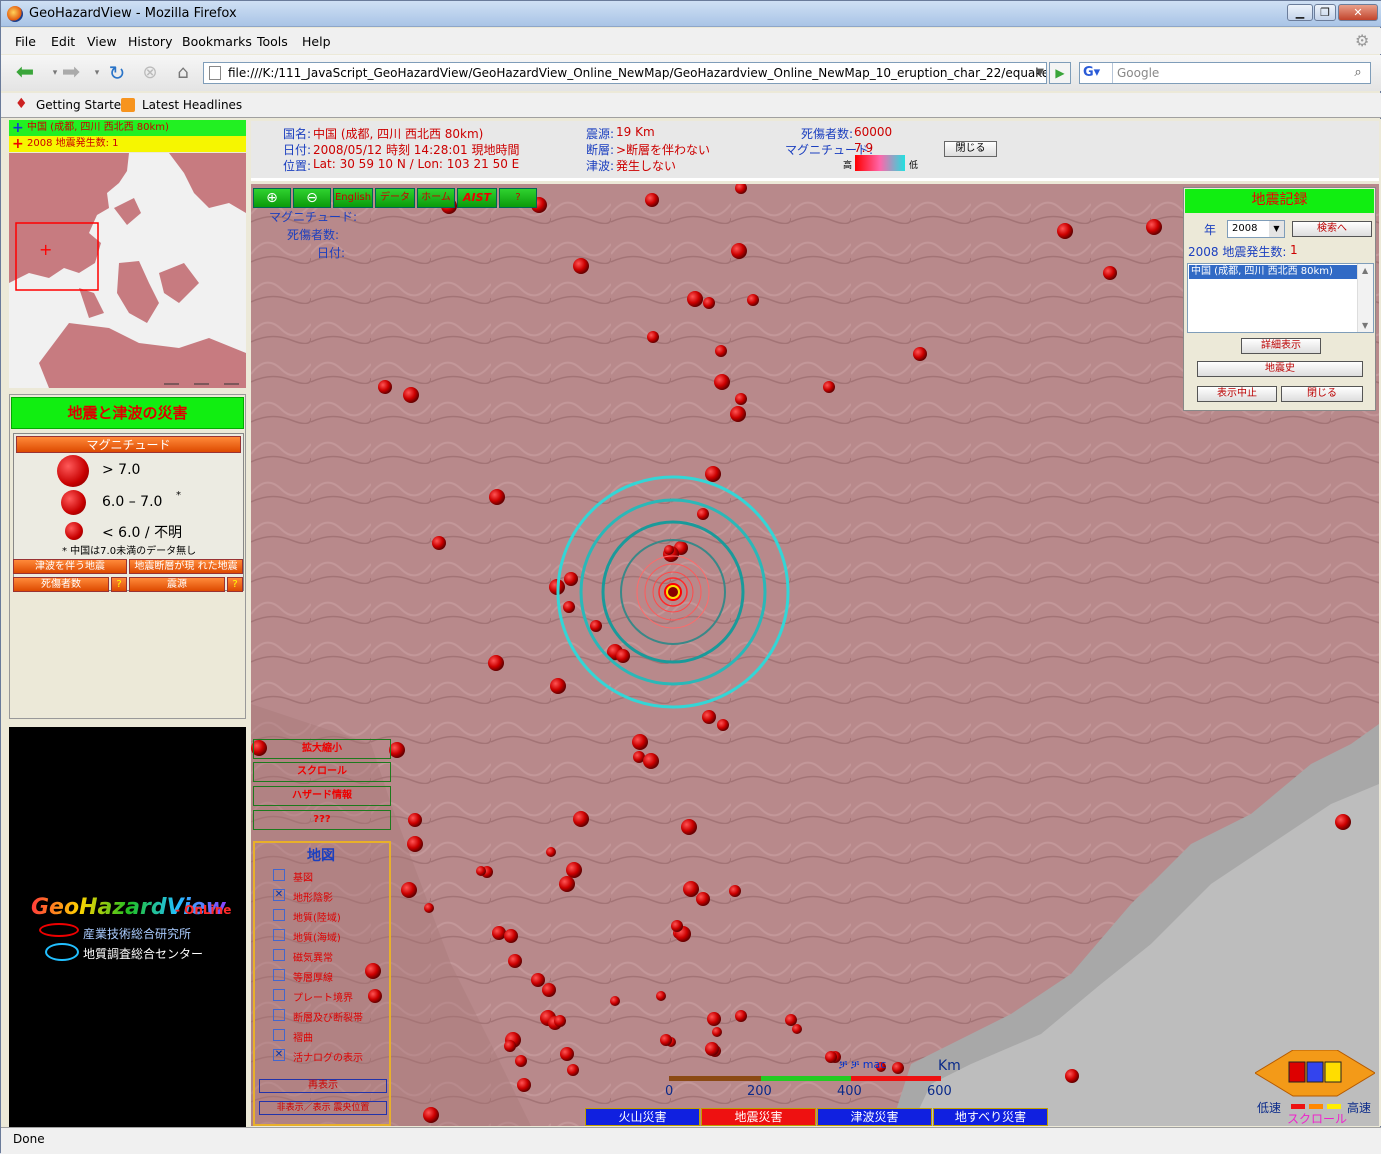 The width and height of the screenshot is (1381, 1154). What do you see at coordinates (313, 976) in the screenshot?
I see `layer-label: 等層厚線` at bounding box center [313, 976].